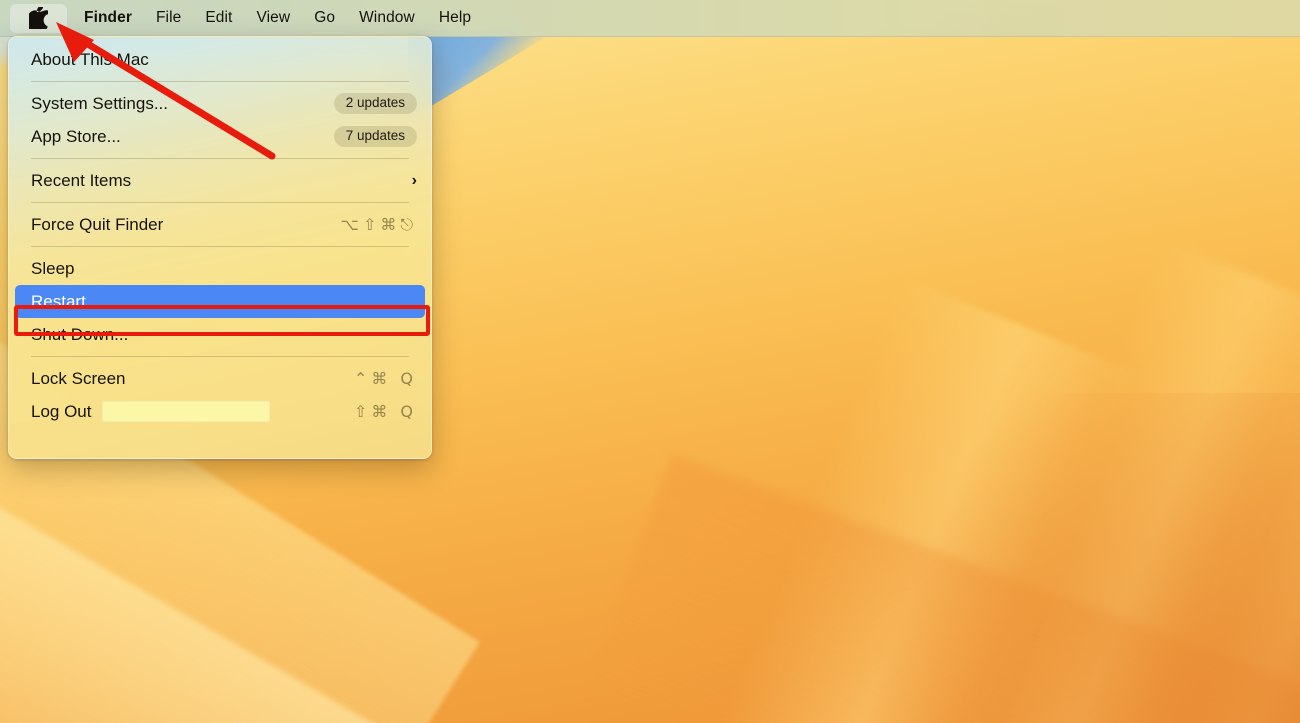  What do you see at coordinates (387, 18) in the screenshot?
I see `menubar-item-window: Window` at bounding box center [387, 18].